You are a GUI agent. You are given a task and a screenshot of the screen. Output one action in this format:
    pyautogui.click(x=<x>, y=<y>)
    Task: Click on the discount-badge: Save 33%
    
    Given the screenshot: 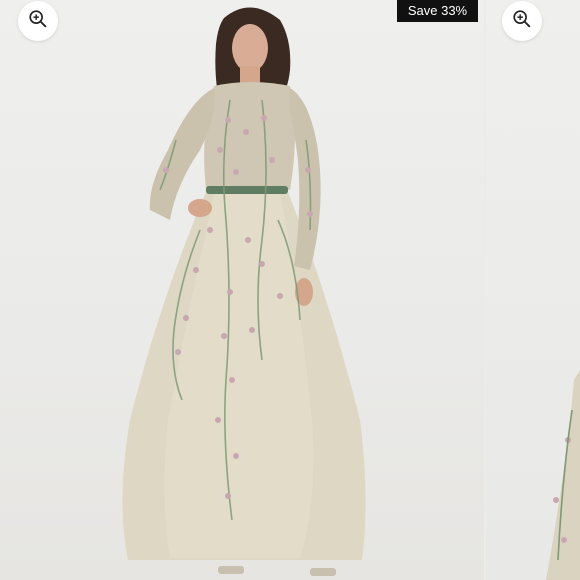 What is the action you would take?
    pyautogui.click(x=437, y=11)
    